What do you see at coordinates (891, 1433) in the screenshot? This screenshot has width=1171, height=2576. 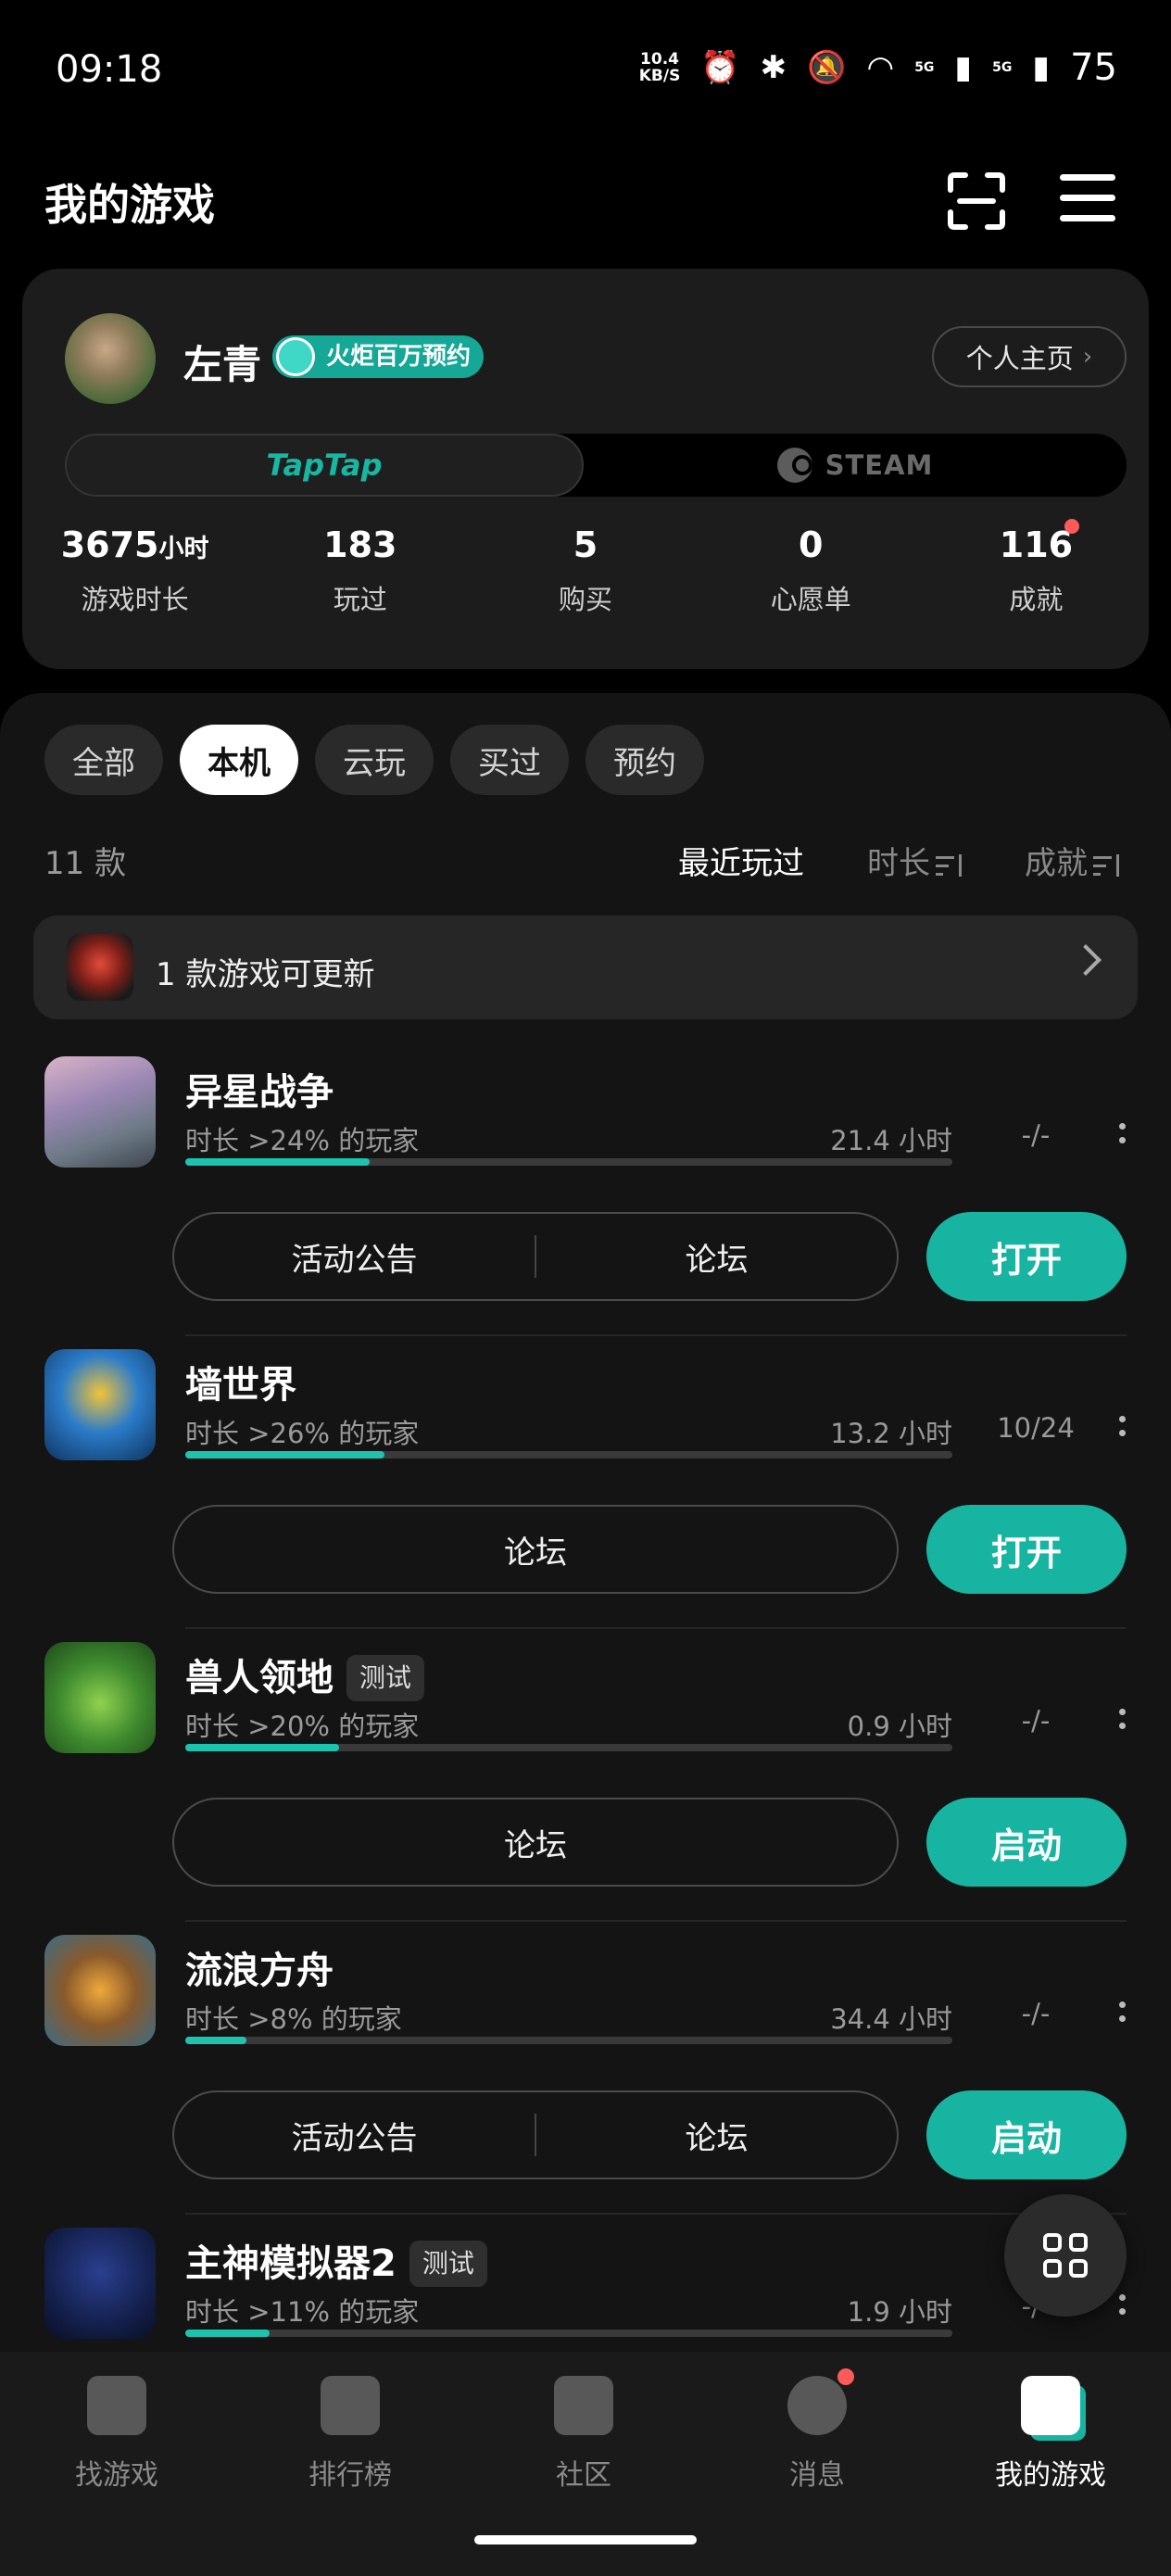 I see `playtime-hours: 13.2 小时` at bounding box center [891, 1433].